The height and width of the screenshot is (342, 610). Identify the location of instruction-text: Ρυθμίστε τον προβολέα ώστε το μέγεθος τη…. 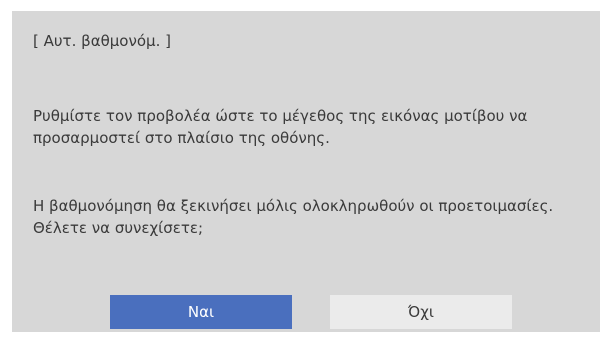
(280, 127).